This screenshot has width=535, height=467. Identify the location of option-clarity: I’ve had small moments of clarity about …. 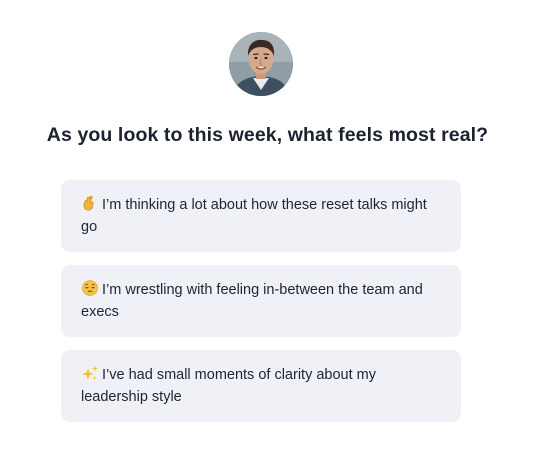
(261, 386).